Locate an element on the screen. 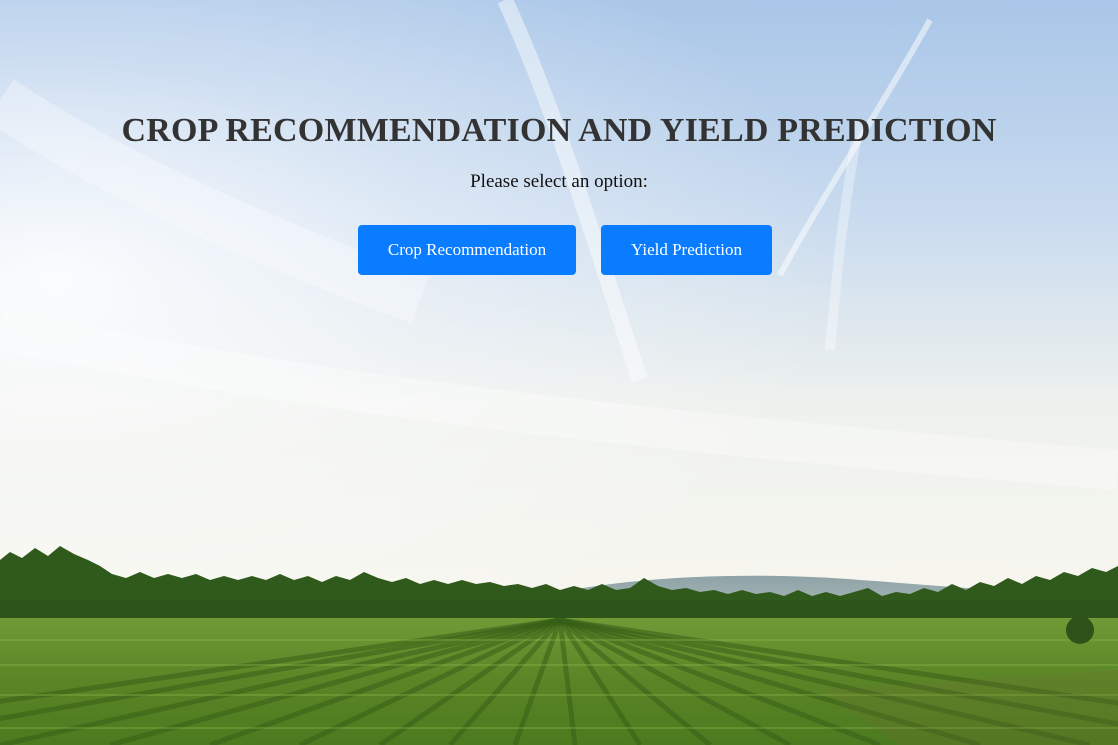 This screenshot has width=1118, height=745. page-title: CROP RECOMMENDATION AND YIELD PREDICTION is located at coordinates (559, 130).